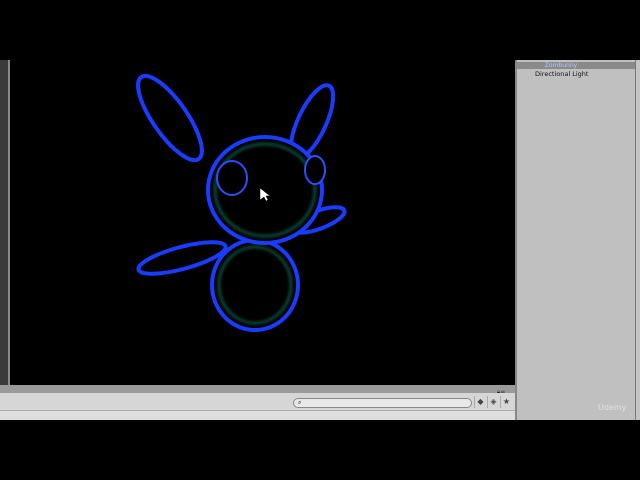 The width and height of the screenshot is (640, 480). What do you see at coordinates (300, 402) in the screenshot?
I see `magnifier-icon: ⌕` at bounding box center [300, 402].